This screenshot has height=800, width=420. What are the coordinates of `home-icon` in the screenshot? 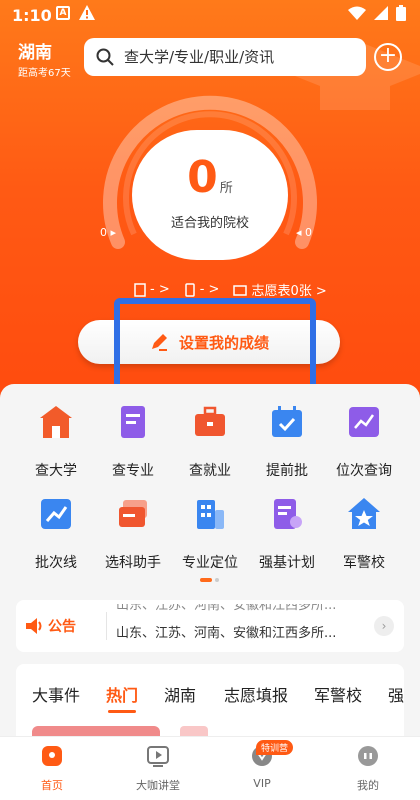 It's located at (52, 756).